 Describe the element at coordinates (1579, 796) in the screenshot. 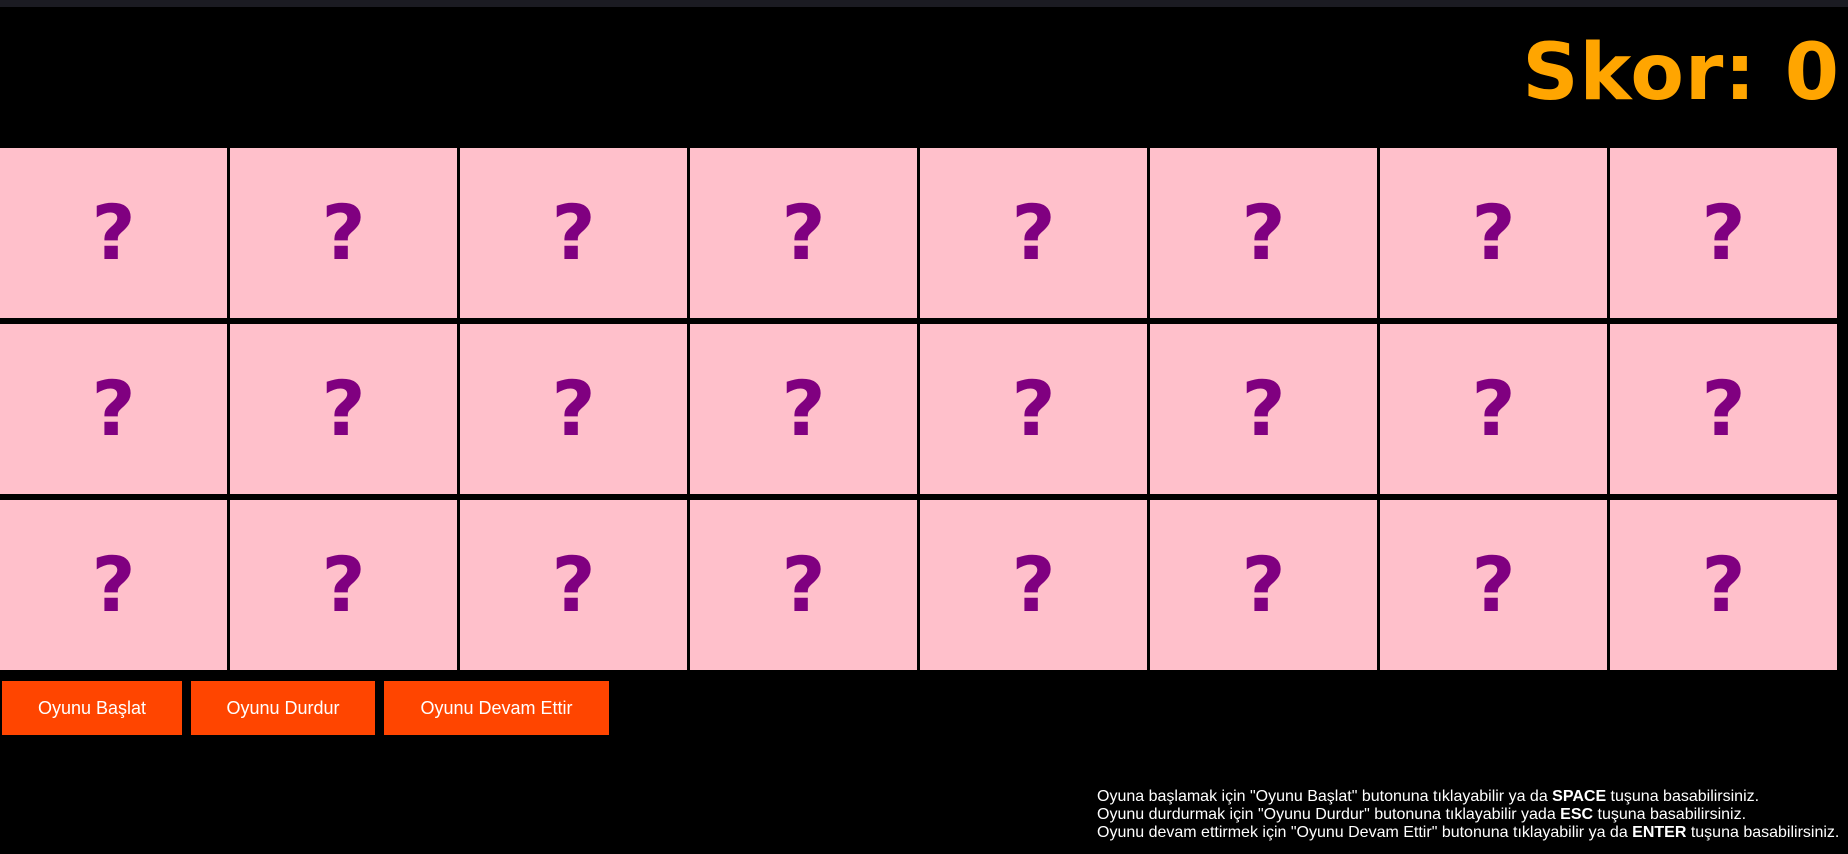

I see `help-key-space: SPACE` at that location.